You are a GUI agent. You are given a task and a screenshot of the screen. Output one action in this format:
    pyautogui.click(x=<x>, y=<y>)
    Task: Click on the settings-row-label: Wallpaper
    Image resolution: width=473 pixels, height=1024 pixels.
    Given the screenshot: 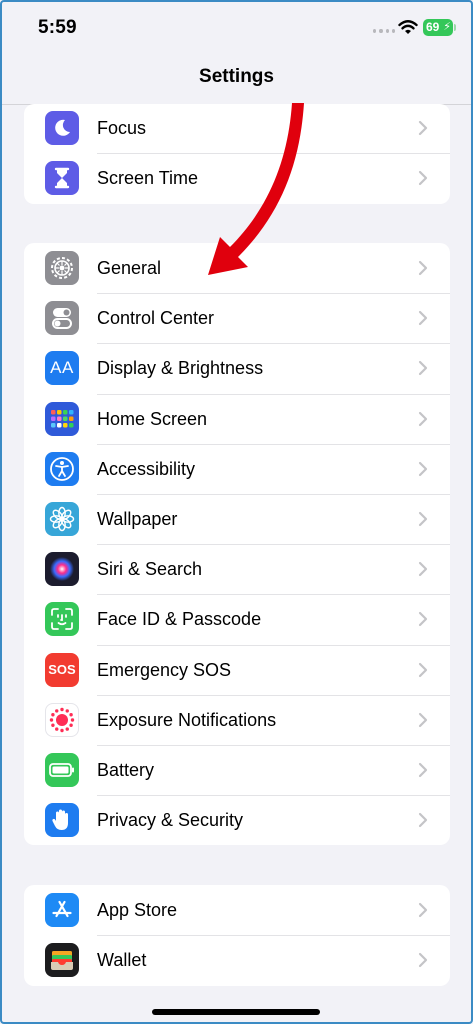 What is the action you would take?
    pyautogui.click(x=137, y=519)
    